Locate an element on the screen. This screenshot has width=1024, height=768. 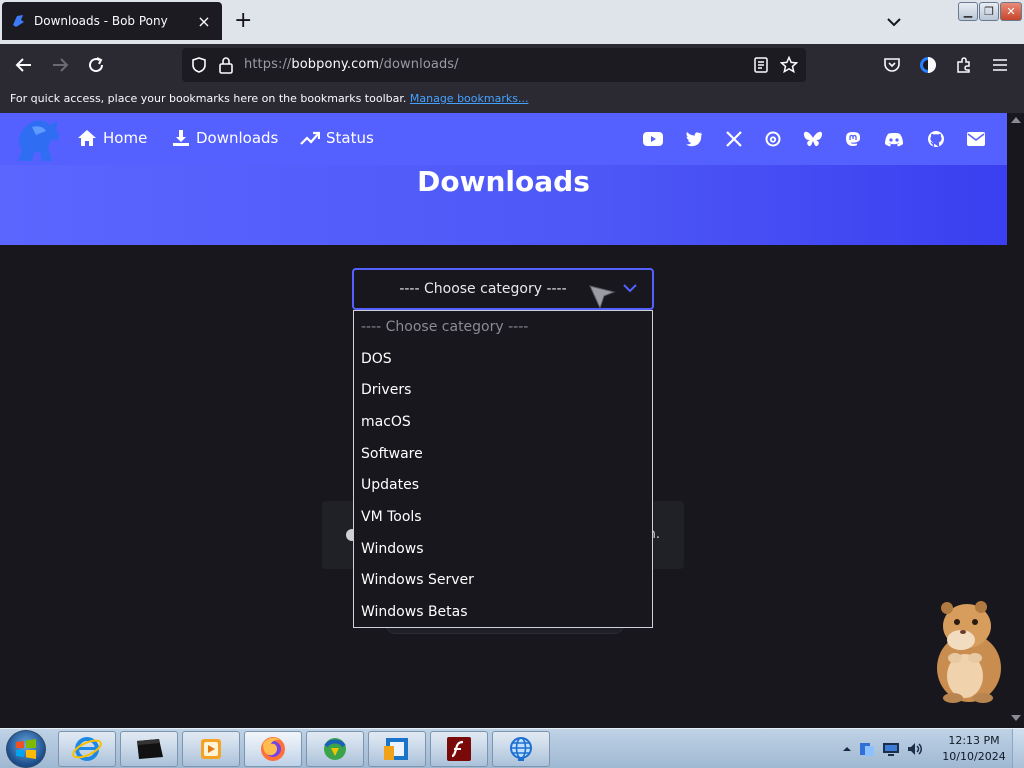
category-option: Updates is located at coordinates (503, 485).